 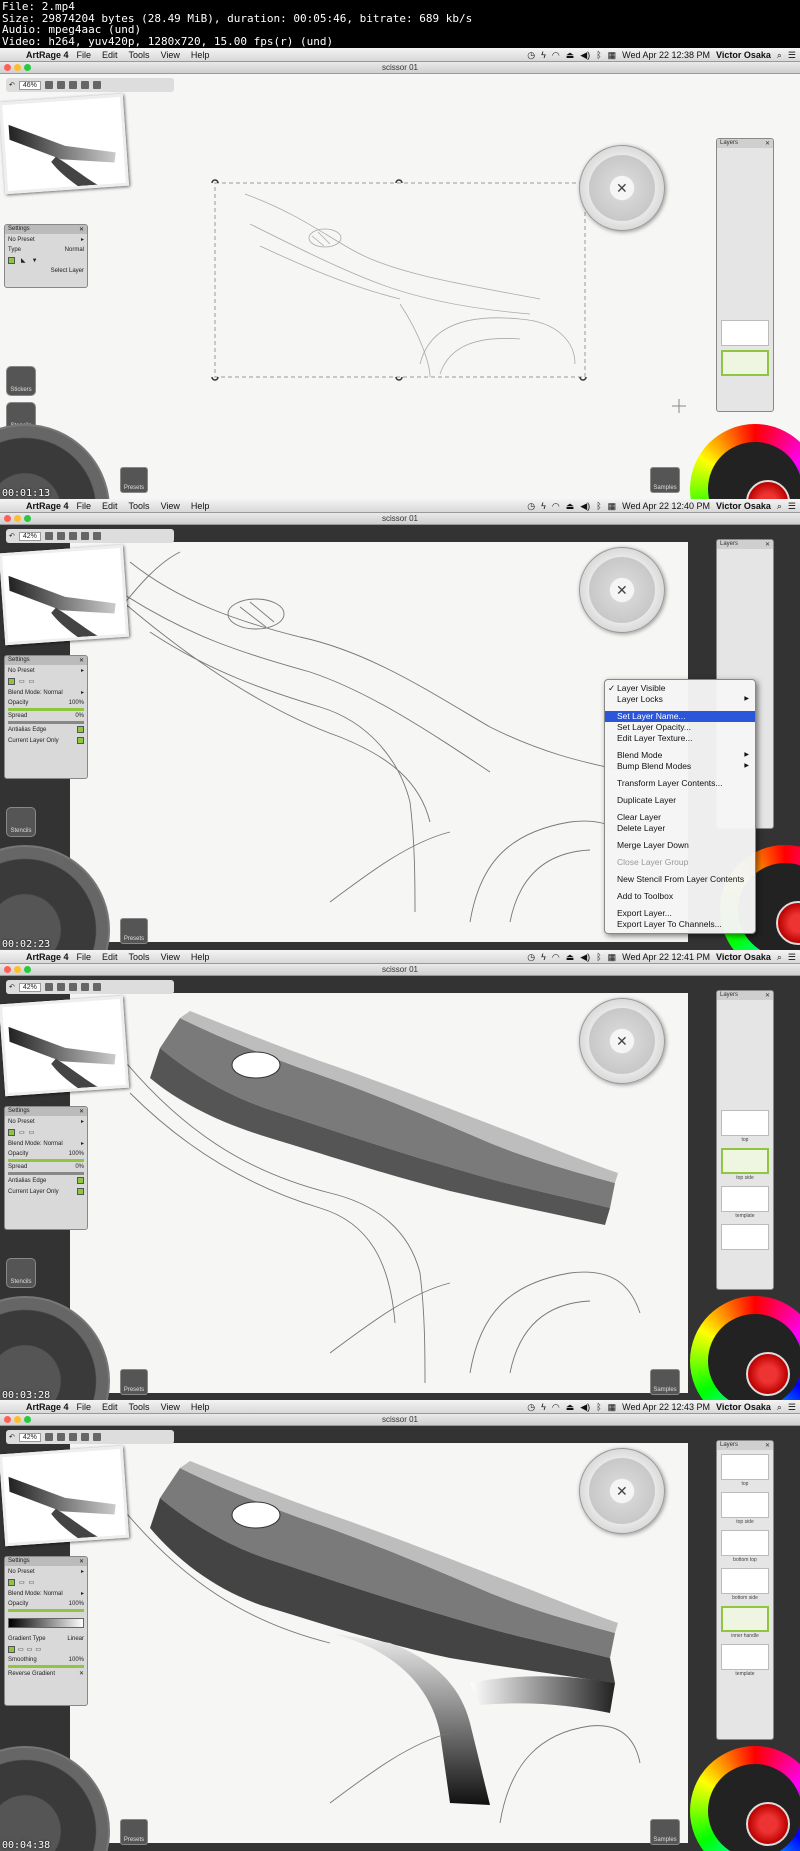 What do you see at coordinates (680, 699) in the screenshot?
I see `context-menu-item: Layer Locks ▶` at bounding box center [680, 699].